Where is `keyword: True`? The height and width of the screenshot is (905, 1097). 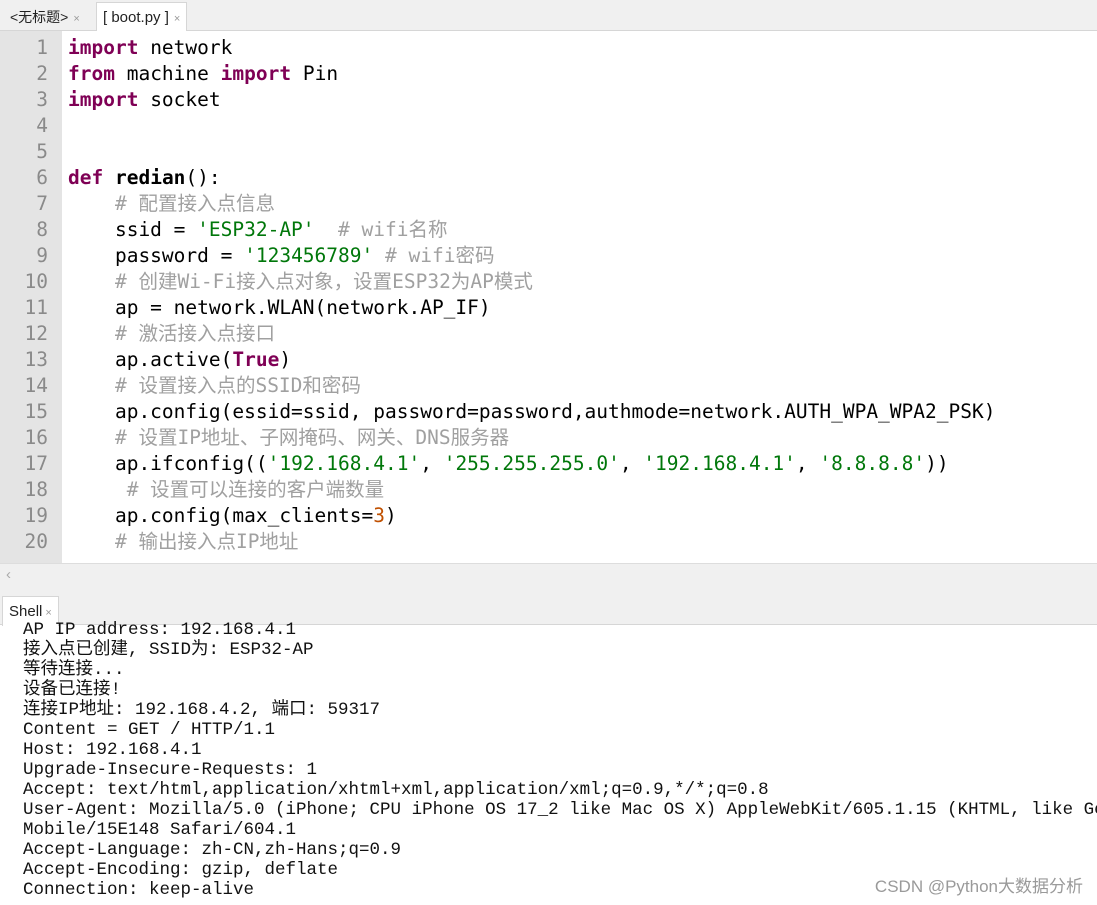
keyword: True is located at coordinates (256, 359).